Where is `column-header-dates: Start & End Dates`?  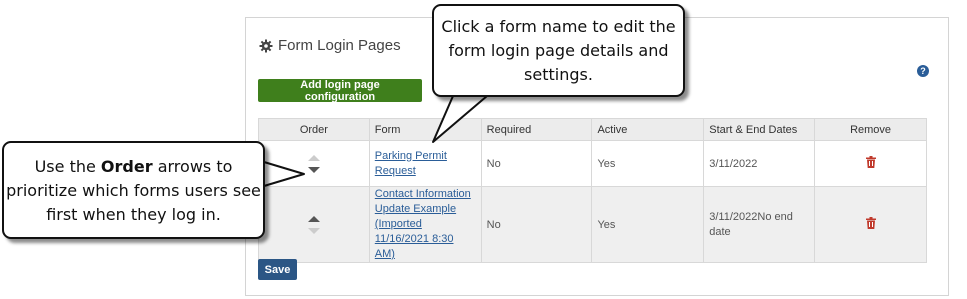 column-header-dates: Start & End Dates is located at coordinates (759, 129).